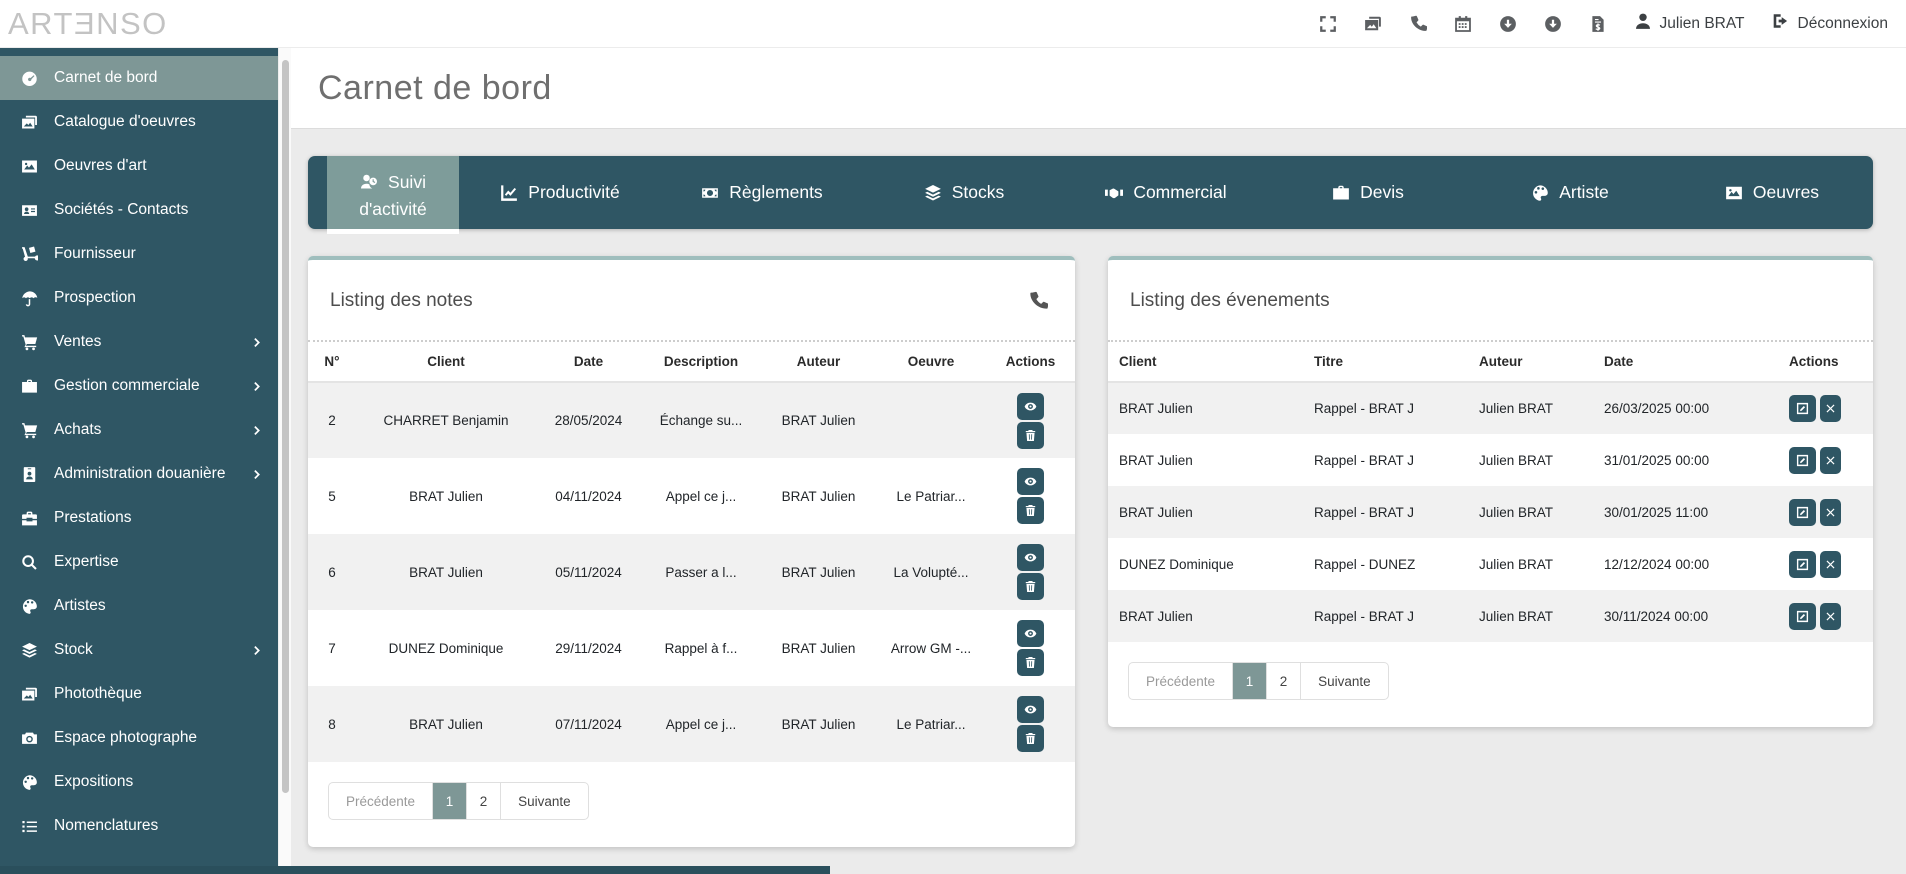 Image resolution: width=1906 pixels, height=874 pixels. I want to click on file-invoice-icon, so click(1598, 24).